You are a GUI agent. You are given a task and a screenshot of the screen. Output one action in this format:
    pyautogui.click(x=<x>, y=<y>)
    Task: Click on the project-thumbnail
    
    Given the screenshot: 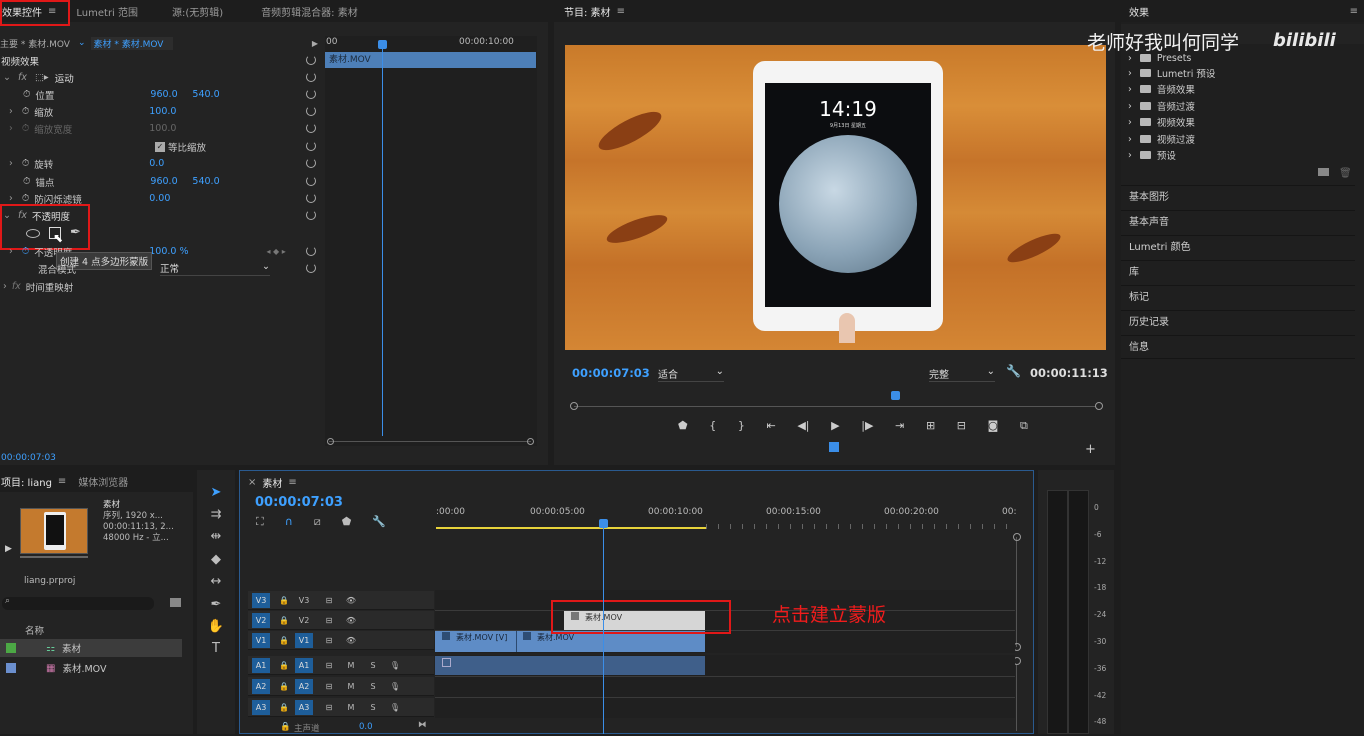 What is the action you would take?
    pyautogui.click(x=54, y=531)
    